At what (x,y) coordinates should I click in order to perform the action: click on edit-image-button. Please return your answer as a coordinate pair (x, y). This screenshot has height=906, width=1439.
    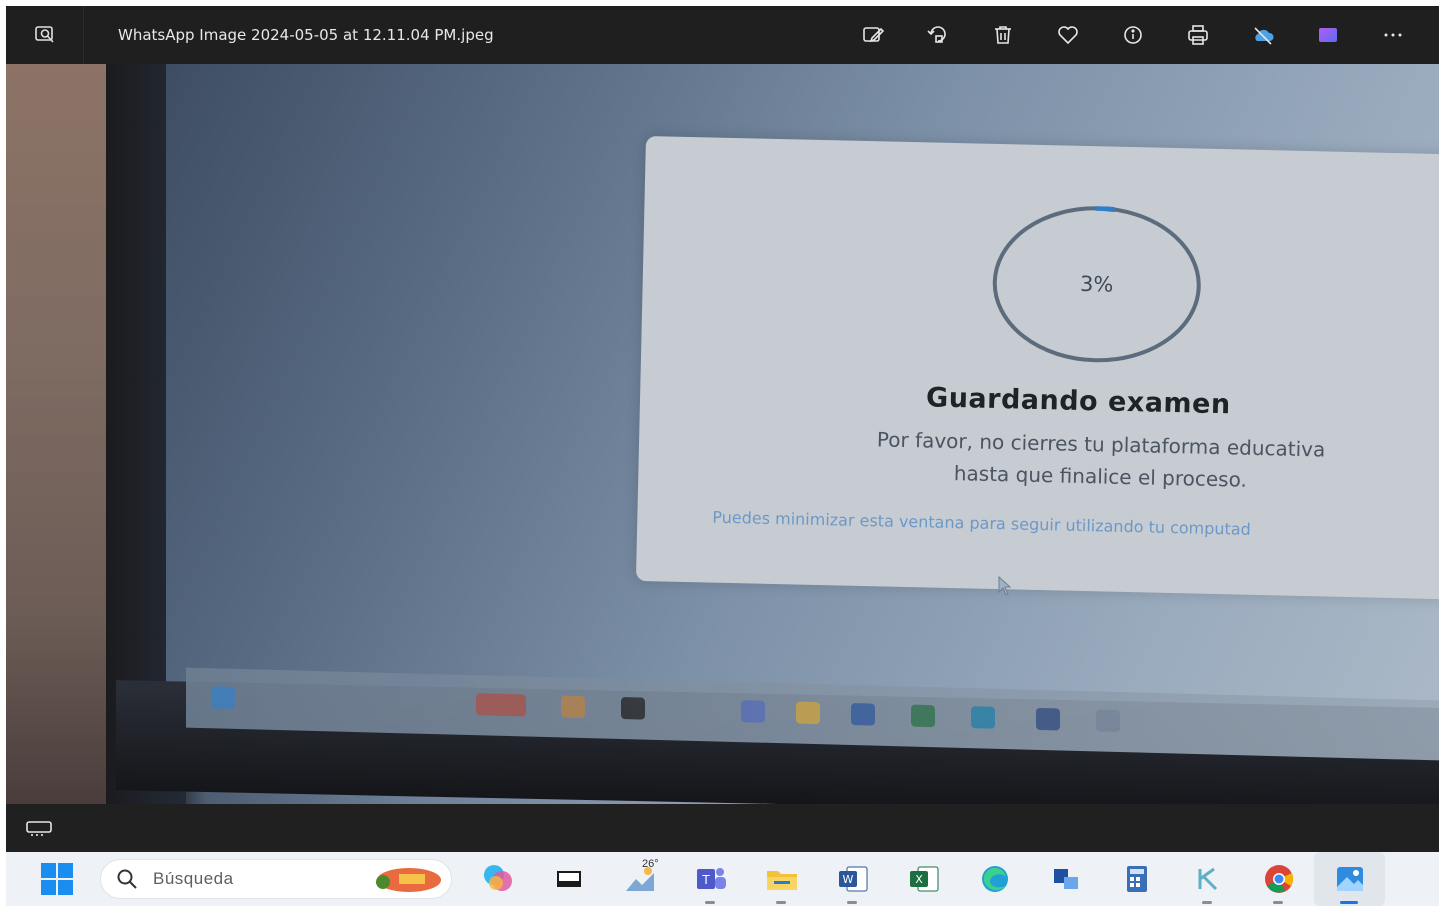
    Looking at the image, I should click on (872, 35).